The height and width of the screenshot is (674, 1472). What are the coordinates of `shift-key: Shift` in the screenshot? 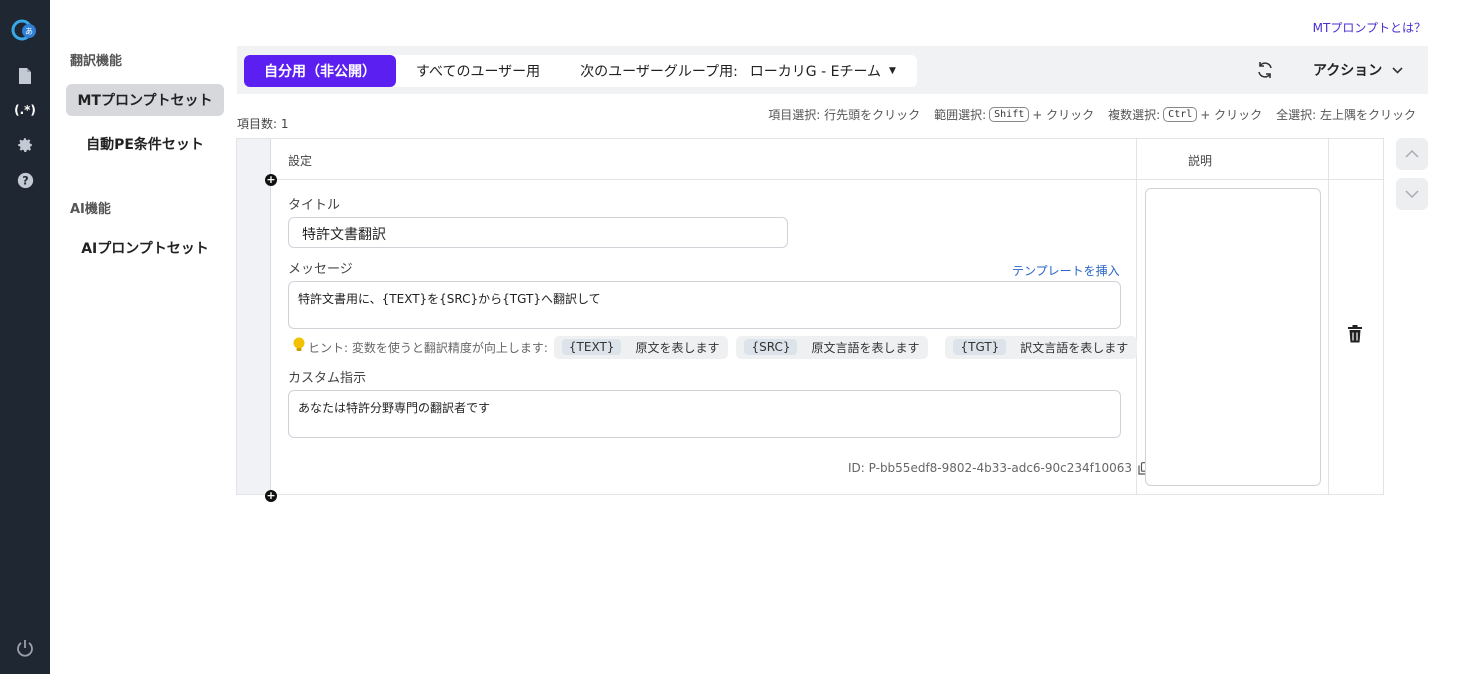 It's located at (1009, 114).